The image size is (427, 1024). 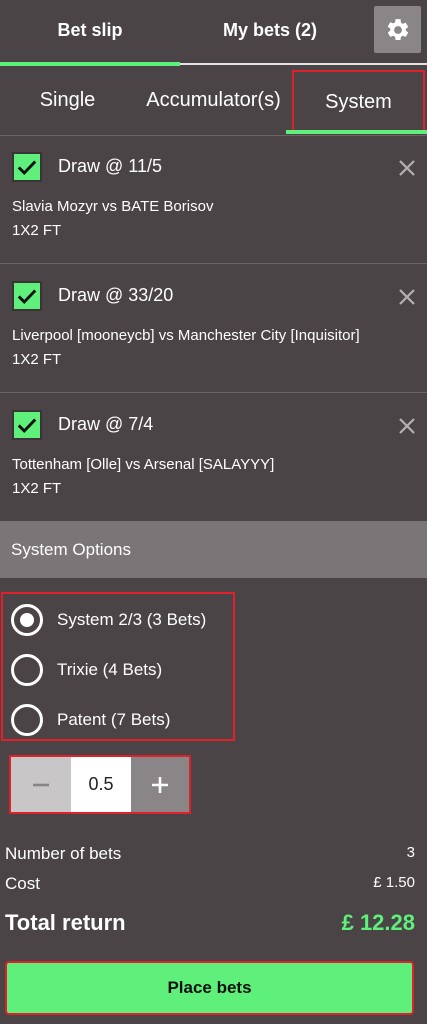 What do you see at coordinates (90, 30) in the screenshot?
I see `tab-bet-slip: Bet slip` at bounding box center [90, 30].